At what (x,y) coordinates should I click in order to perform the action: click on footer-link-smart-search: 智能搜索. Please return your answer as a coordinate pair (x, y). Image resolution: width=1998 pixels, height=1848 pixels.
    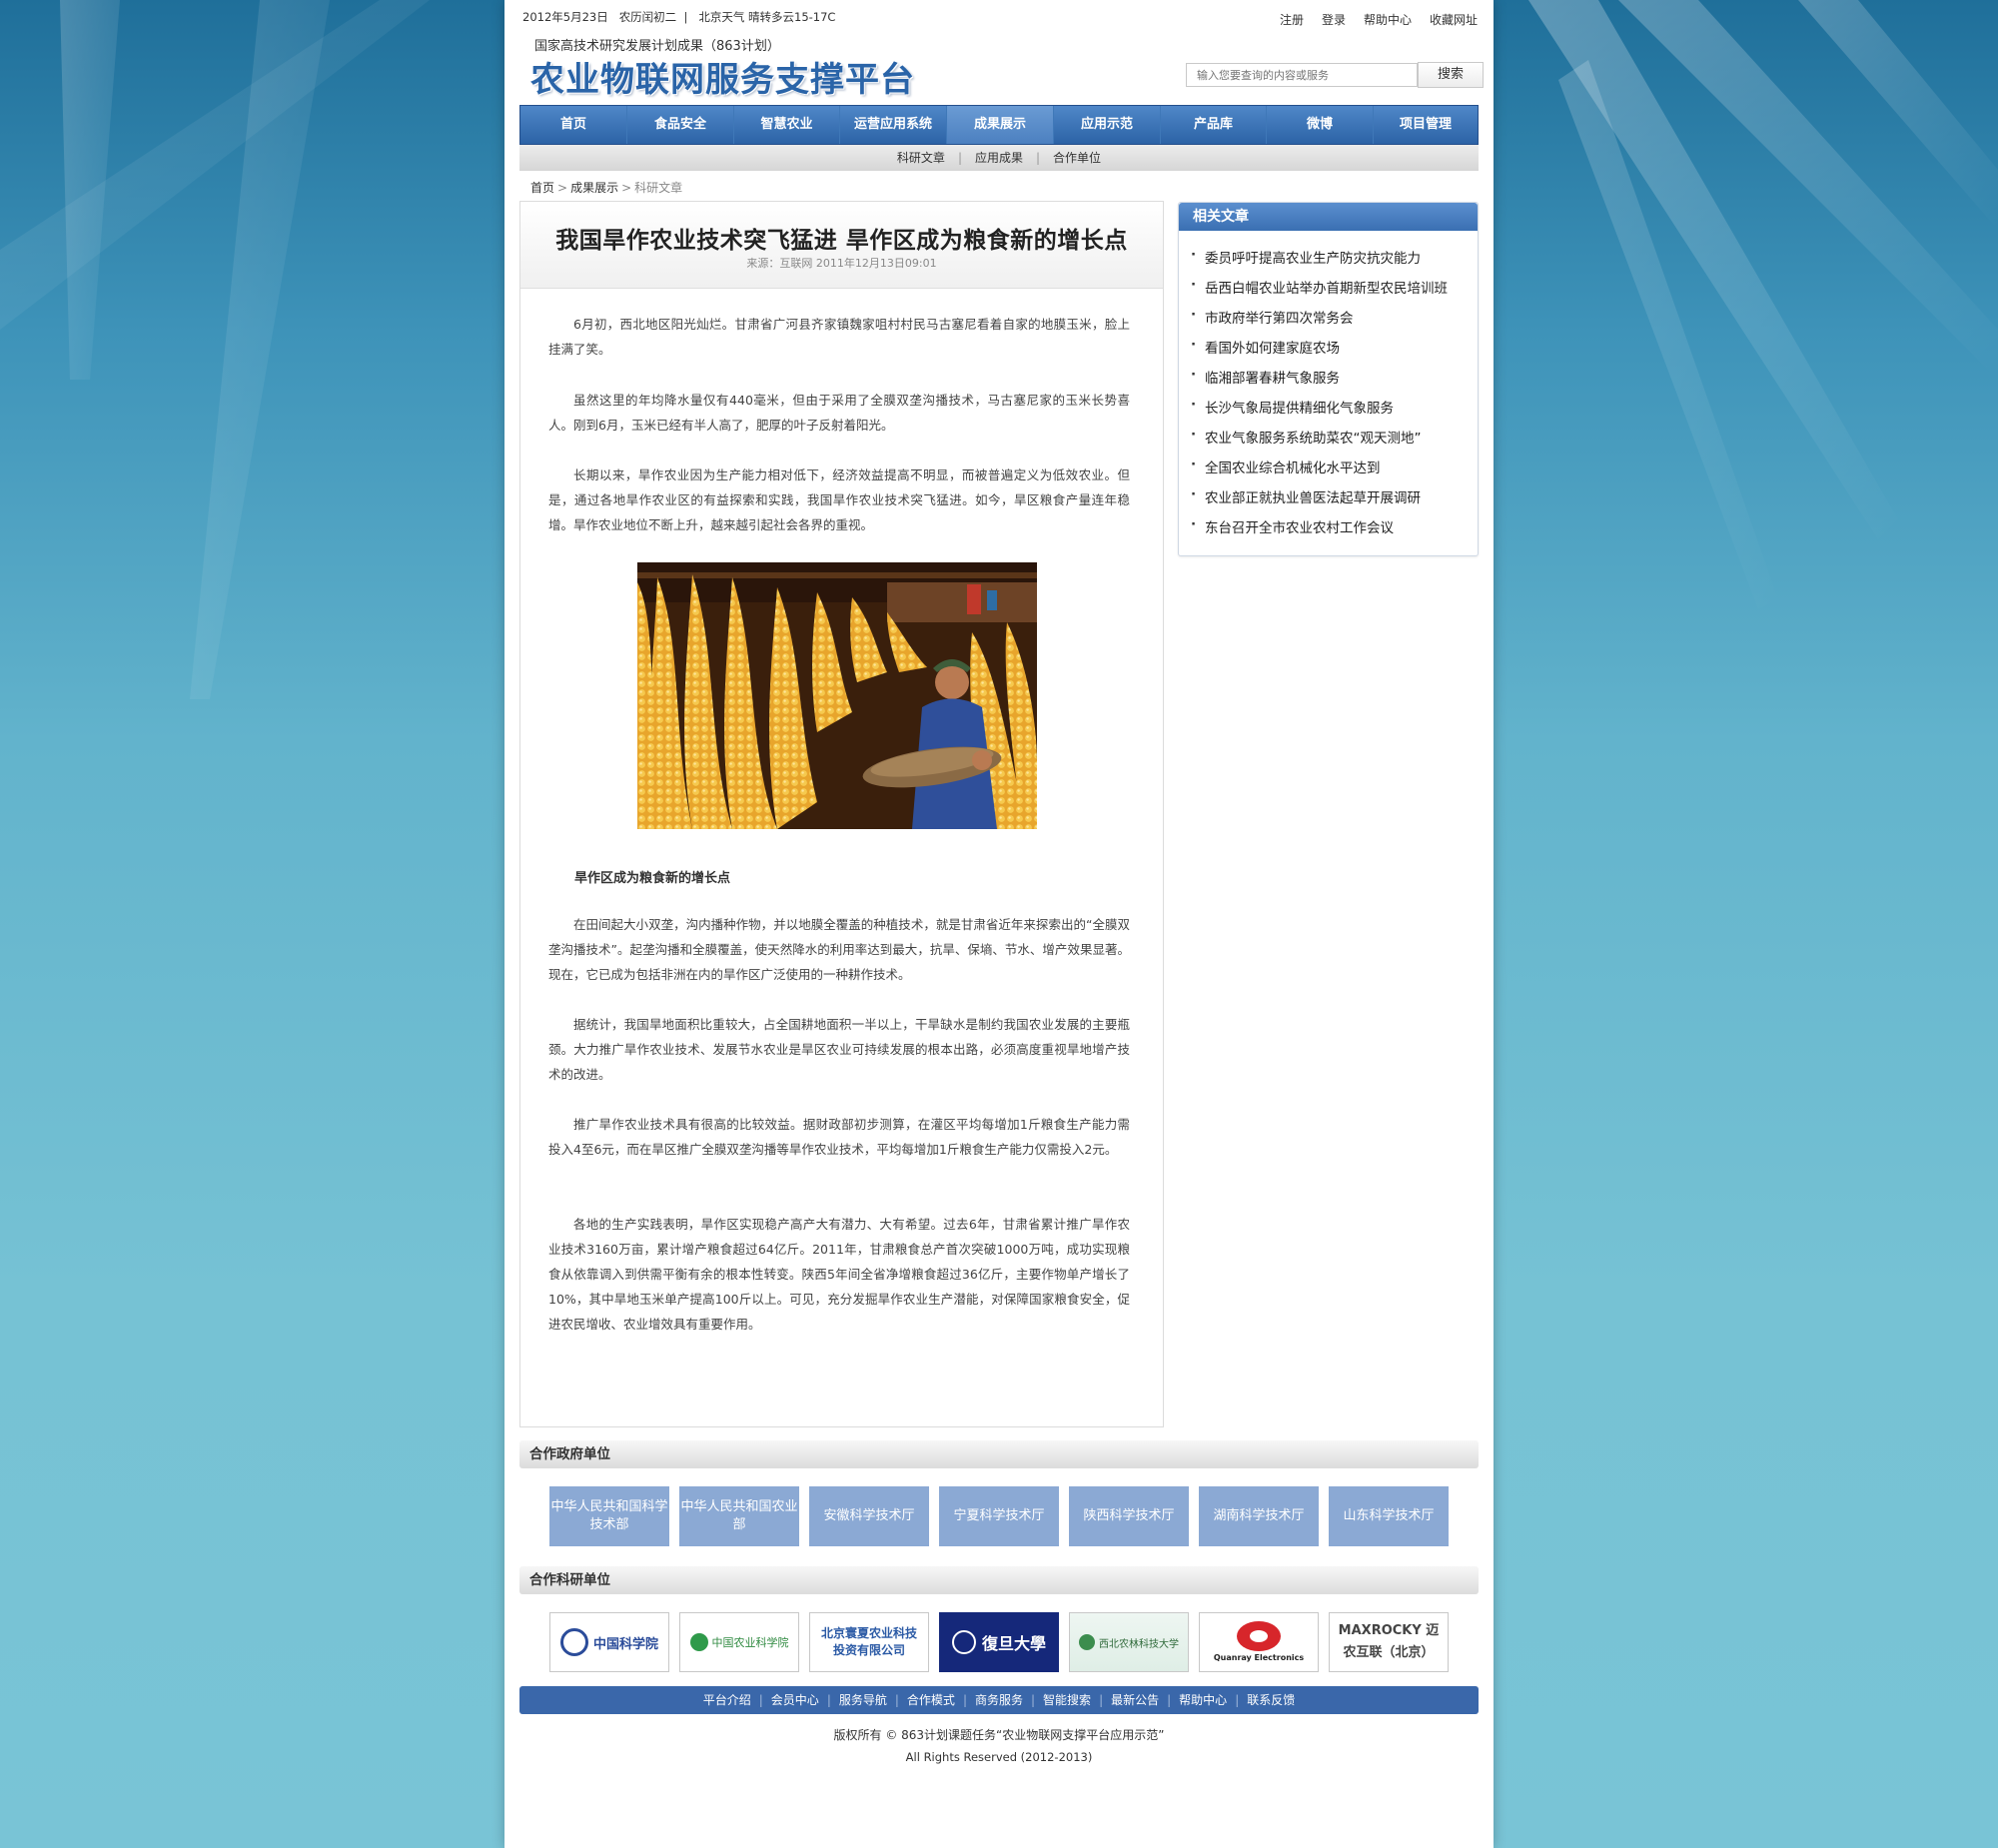
    Looking at the image, I should click on (1067, 1700).